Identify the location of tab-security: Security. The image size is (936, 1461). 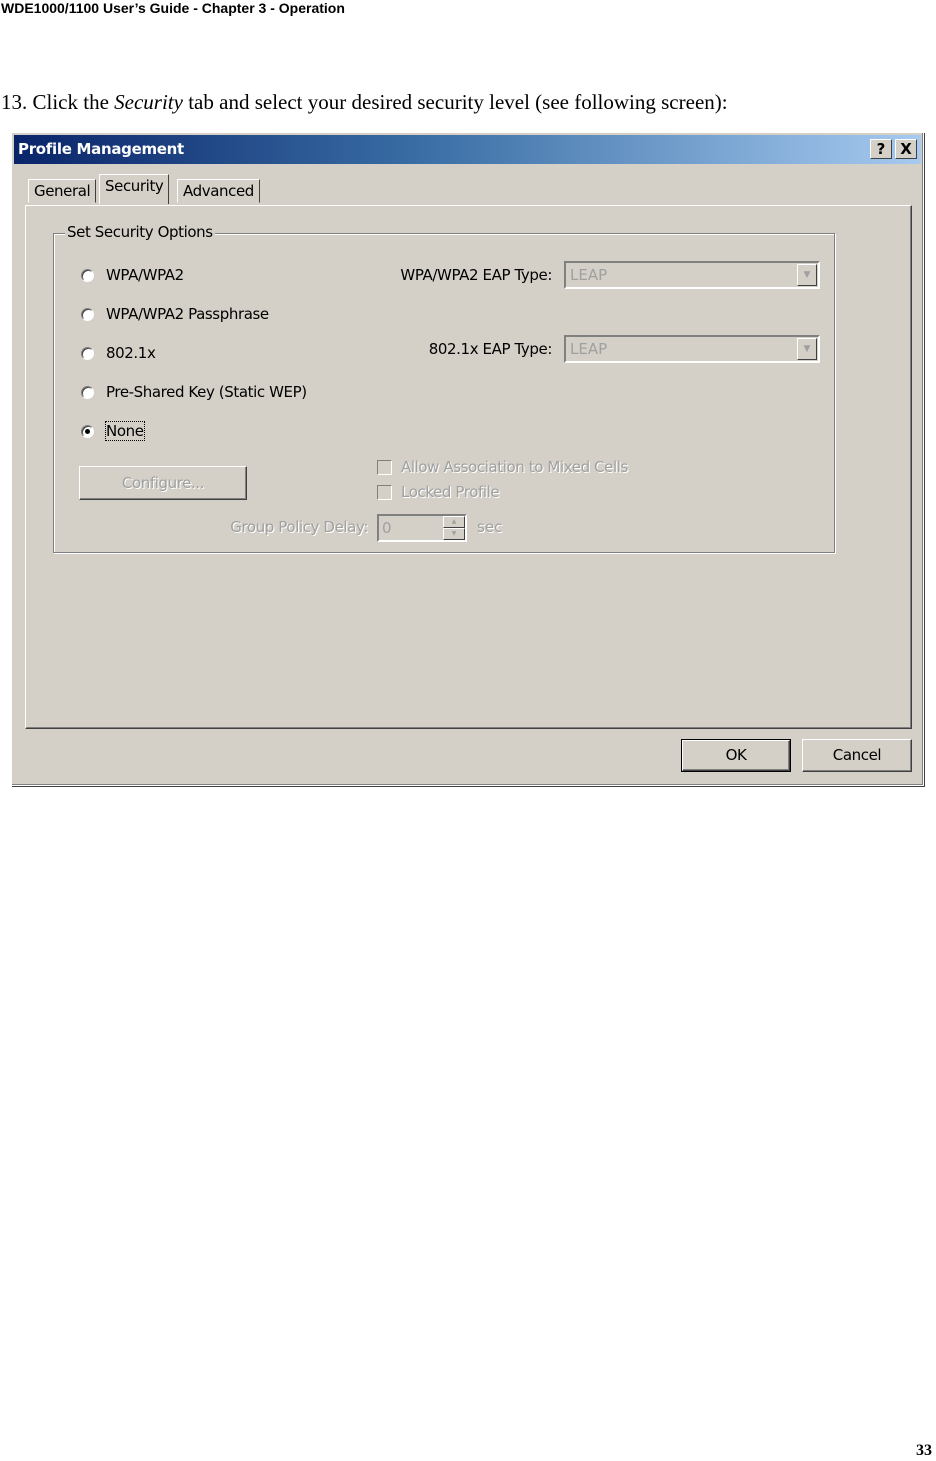
(134, 189).